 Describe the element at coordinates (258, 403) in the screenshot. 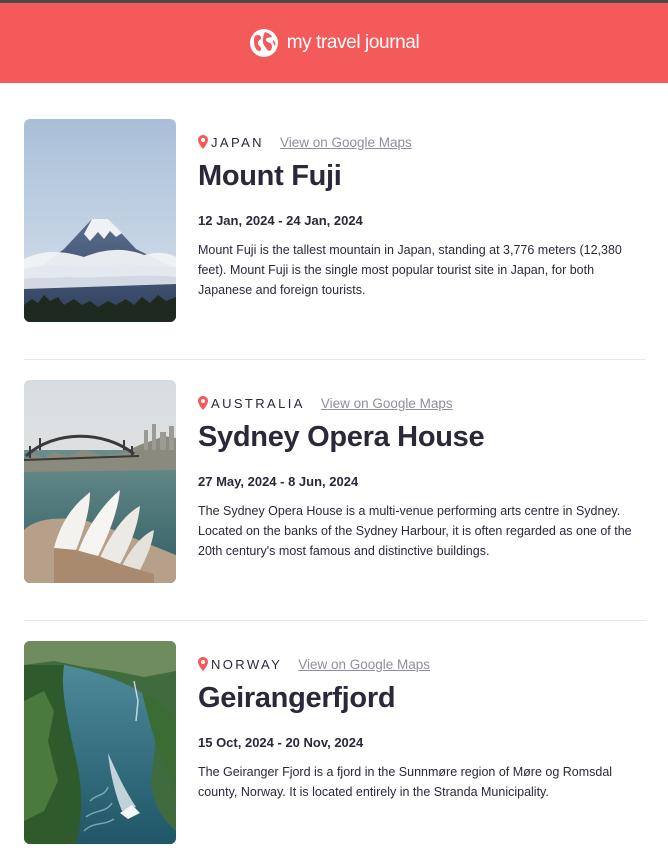

I see `country-label: AUSTRALIA` at that location.